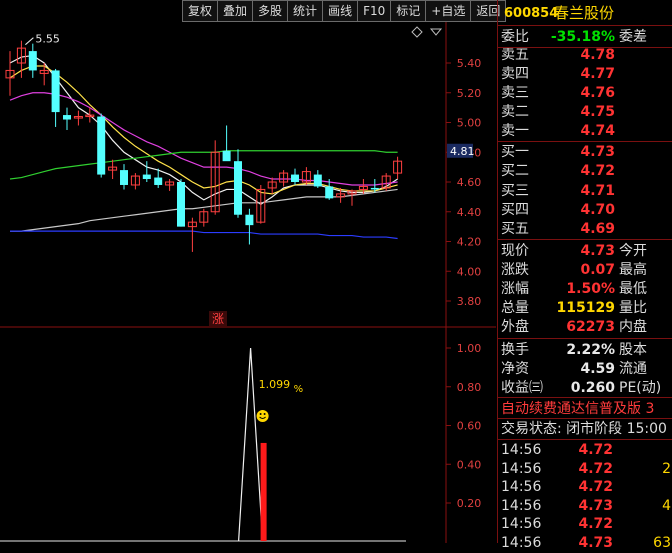  What do you see at coordinates (590, 289) in the screenshot?
I see `quote-value: 1.50%` at bounding box center [590, 289].